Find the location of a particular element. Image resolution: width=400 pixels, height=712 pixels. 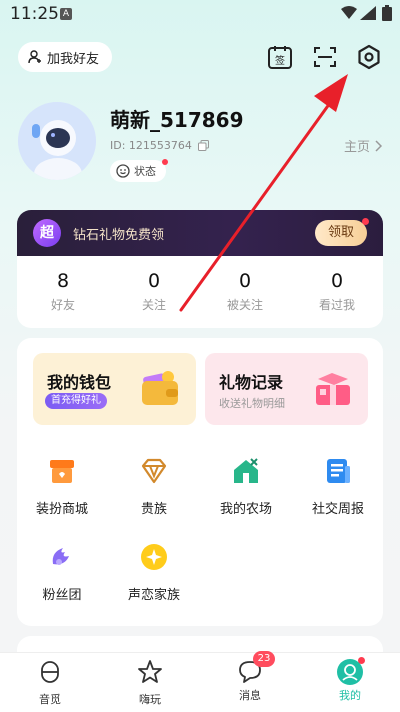

stat-friends: 8 好友 is located at coordinates (63, 291).